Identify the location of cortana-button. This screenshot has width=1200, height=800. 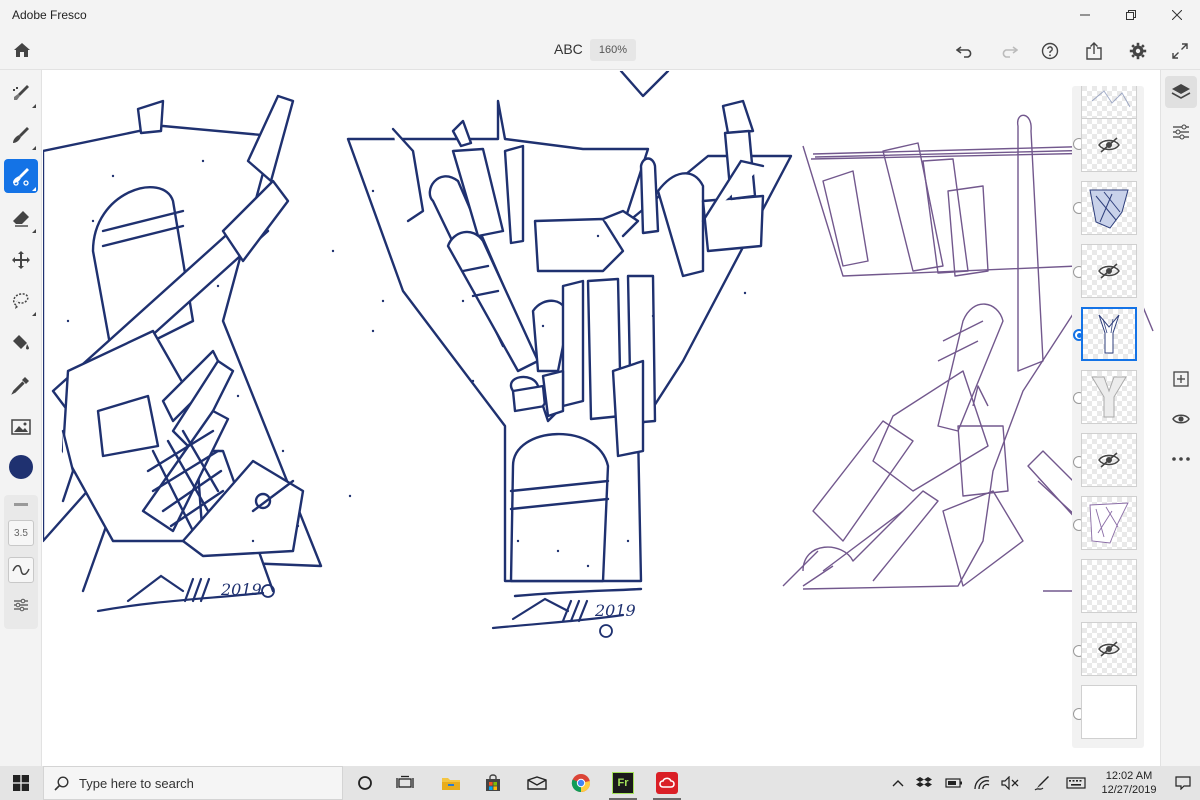
(365, 783).